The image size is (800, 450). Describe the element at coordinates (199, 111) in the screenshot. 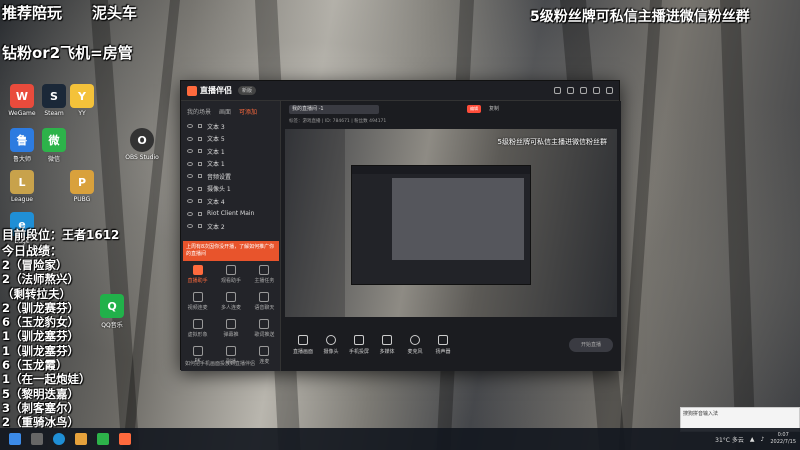

I see `tab-my-scenes: 我的场景` at that location.